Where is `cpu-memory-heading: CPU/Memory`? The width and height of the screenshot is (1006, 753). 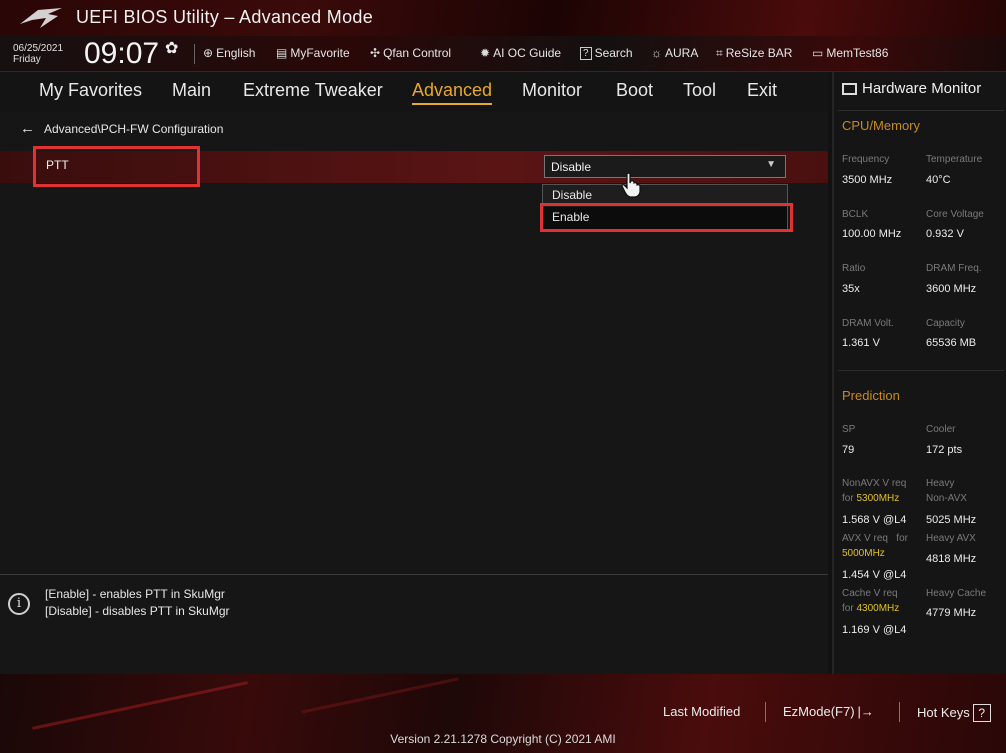
cpu-memory-heading: CPU/Memory is located at coordinates (881, 125).